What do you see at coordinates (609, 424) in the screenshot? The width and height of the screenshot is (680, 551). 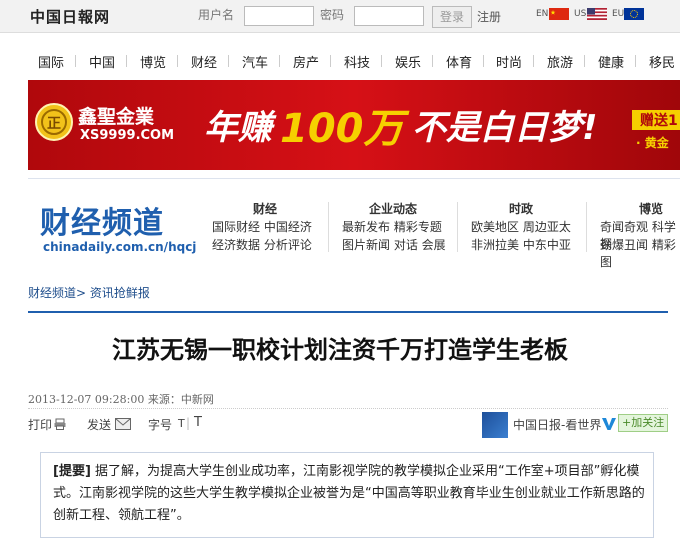 I see `verified-v-icon` at bounding box center [609, 424].